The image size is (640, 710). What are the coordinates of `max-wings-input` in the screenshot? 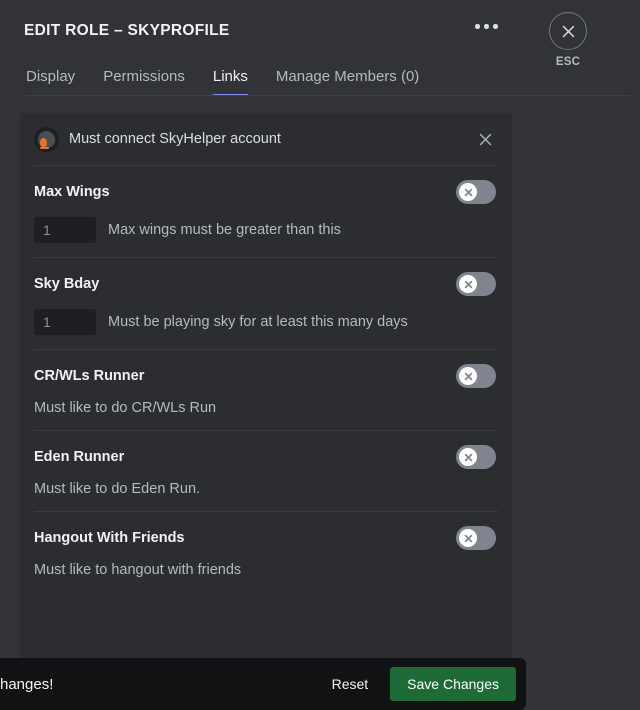 It's located at (65, 230).